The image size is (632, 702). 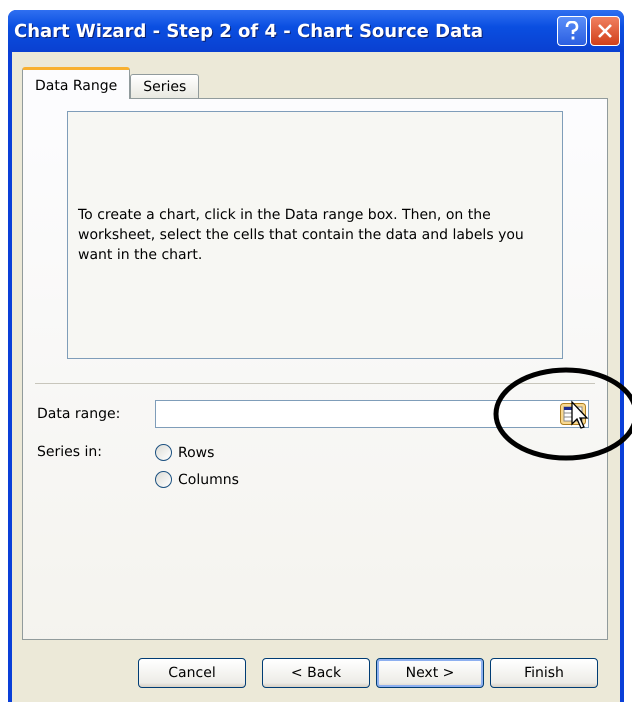 I want to click on help-button, so click(x=572, y=31).